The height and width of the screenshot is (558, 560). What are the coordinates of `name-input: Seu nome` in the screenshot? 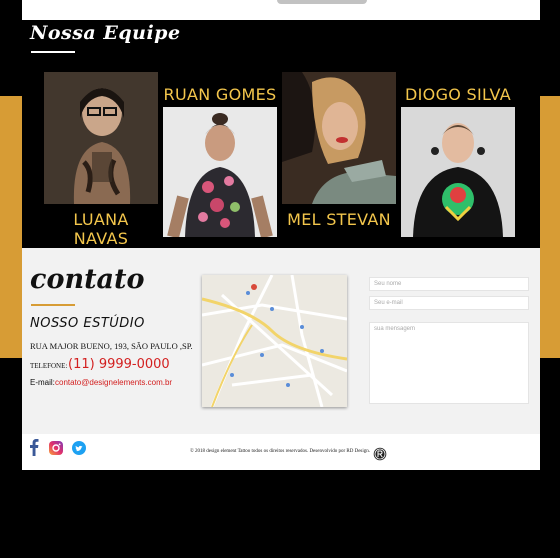 It's located at (449, 284).